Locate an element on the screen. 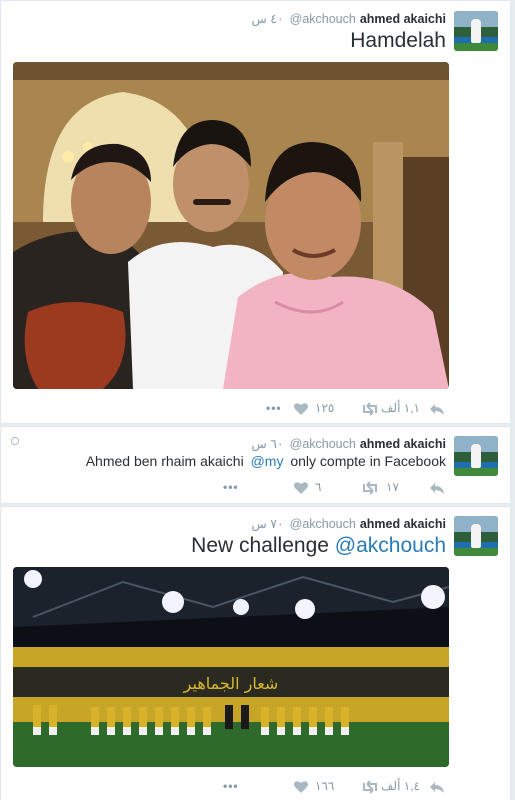  tweet-header: ٦٠ س @akchouch ahmed akaichi is located at coordinates (348, 444).